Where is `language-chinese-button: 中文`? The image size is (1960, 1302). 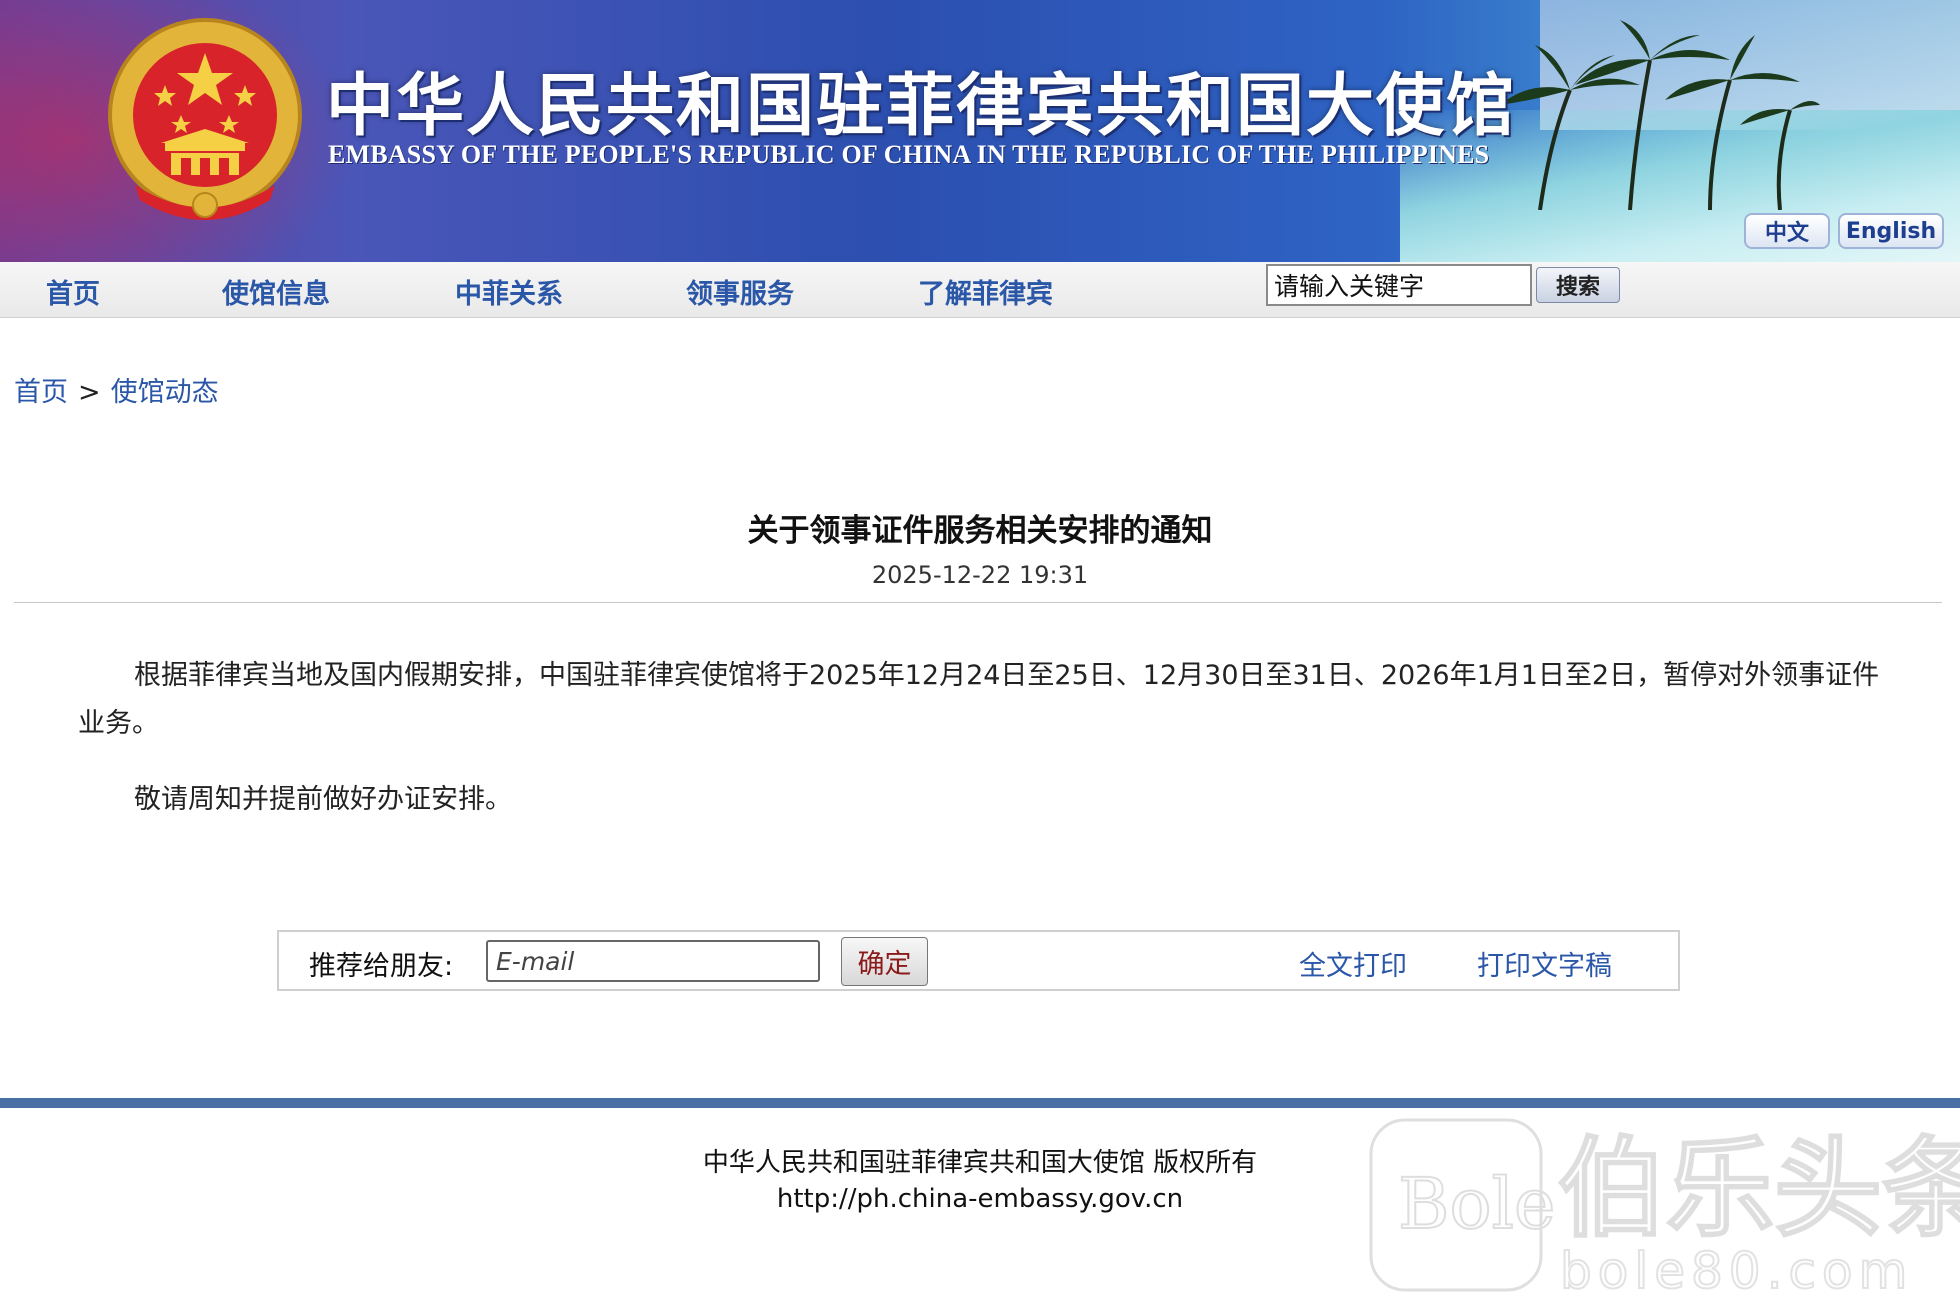
language-chinese-button: 中文 is located at coordinates (1787, 231).